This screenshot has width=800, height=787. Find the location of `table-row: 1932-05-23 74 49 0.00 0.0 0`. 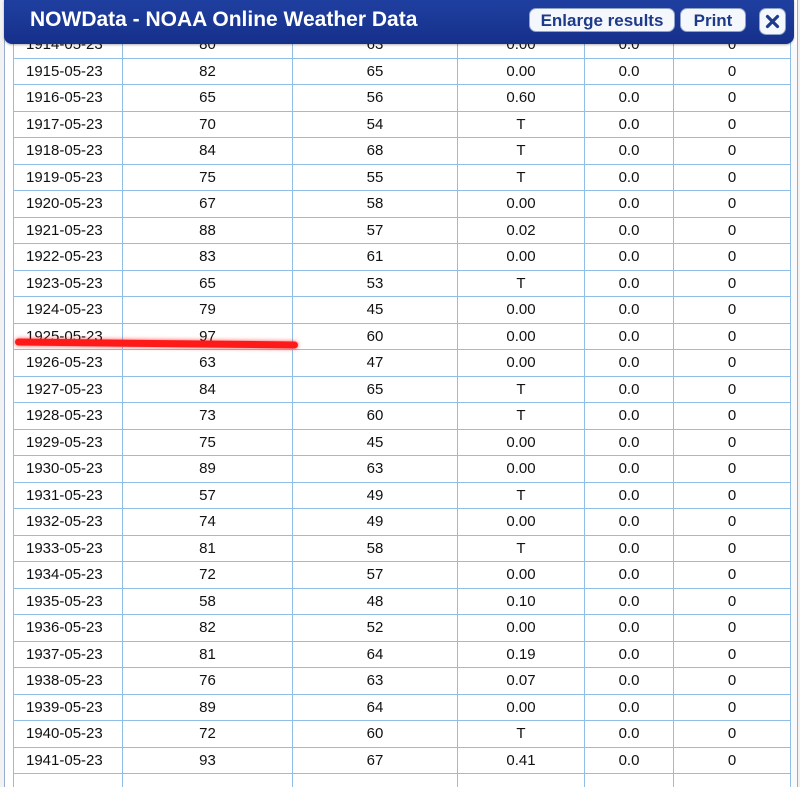

table-row: 1932-05-23 74 49 0.00 0.0 0 is located at coordinates (402, 522).